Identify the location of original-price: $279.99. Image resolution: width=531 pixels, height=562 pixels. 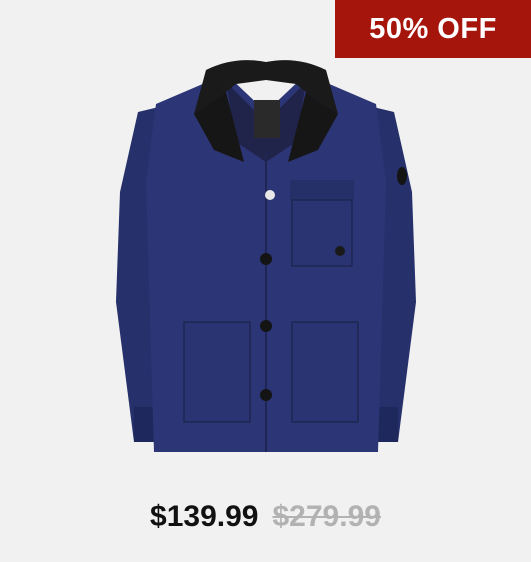
(326, 516).